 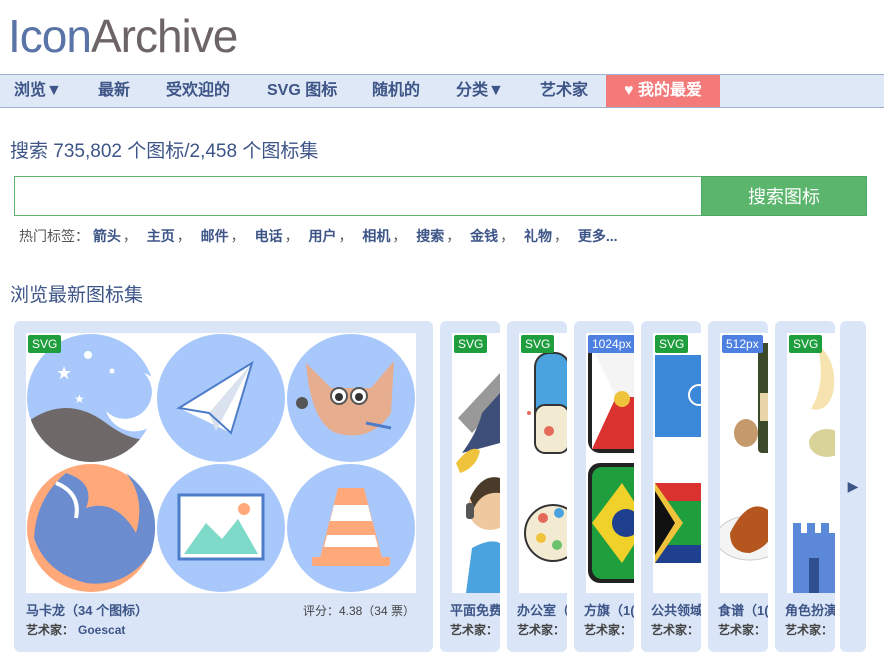 What do you see at coordinates (87, 609) in the screenshot?
I see `iconset-title: 马卡龙（34 个图标）` at bounding box center [87, 609].